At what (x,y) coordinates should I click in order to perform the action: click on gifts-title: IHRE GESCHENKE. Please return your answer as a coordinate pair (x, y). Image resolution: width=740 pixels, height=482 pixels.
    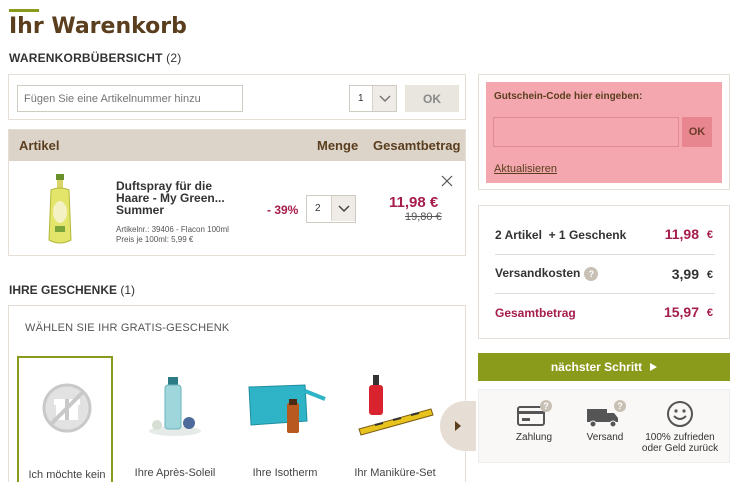
    Looking at the image, I should click on (63, 290).